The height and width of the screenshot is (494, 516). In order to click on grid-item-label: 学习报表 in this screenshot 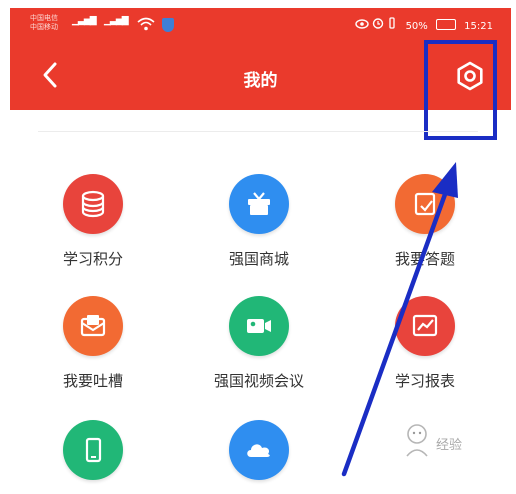, I will do `click(424, 381)`.